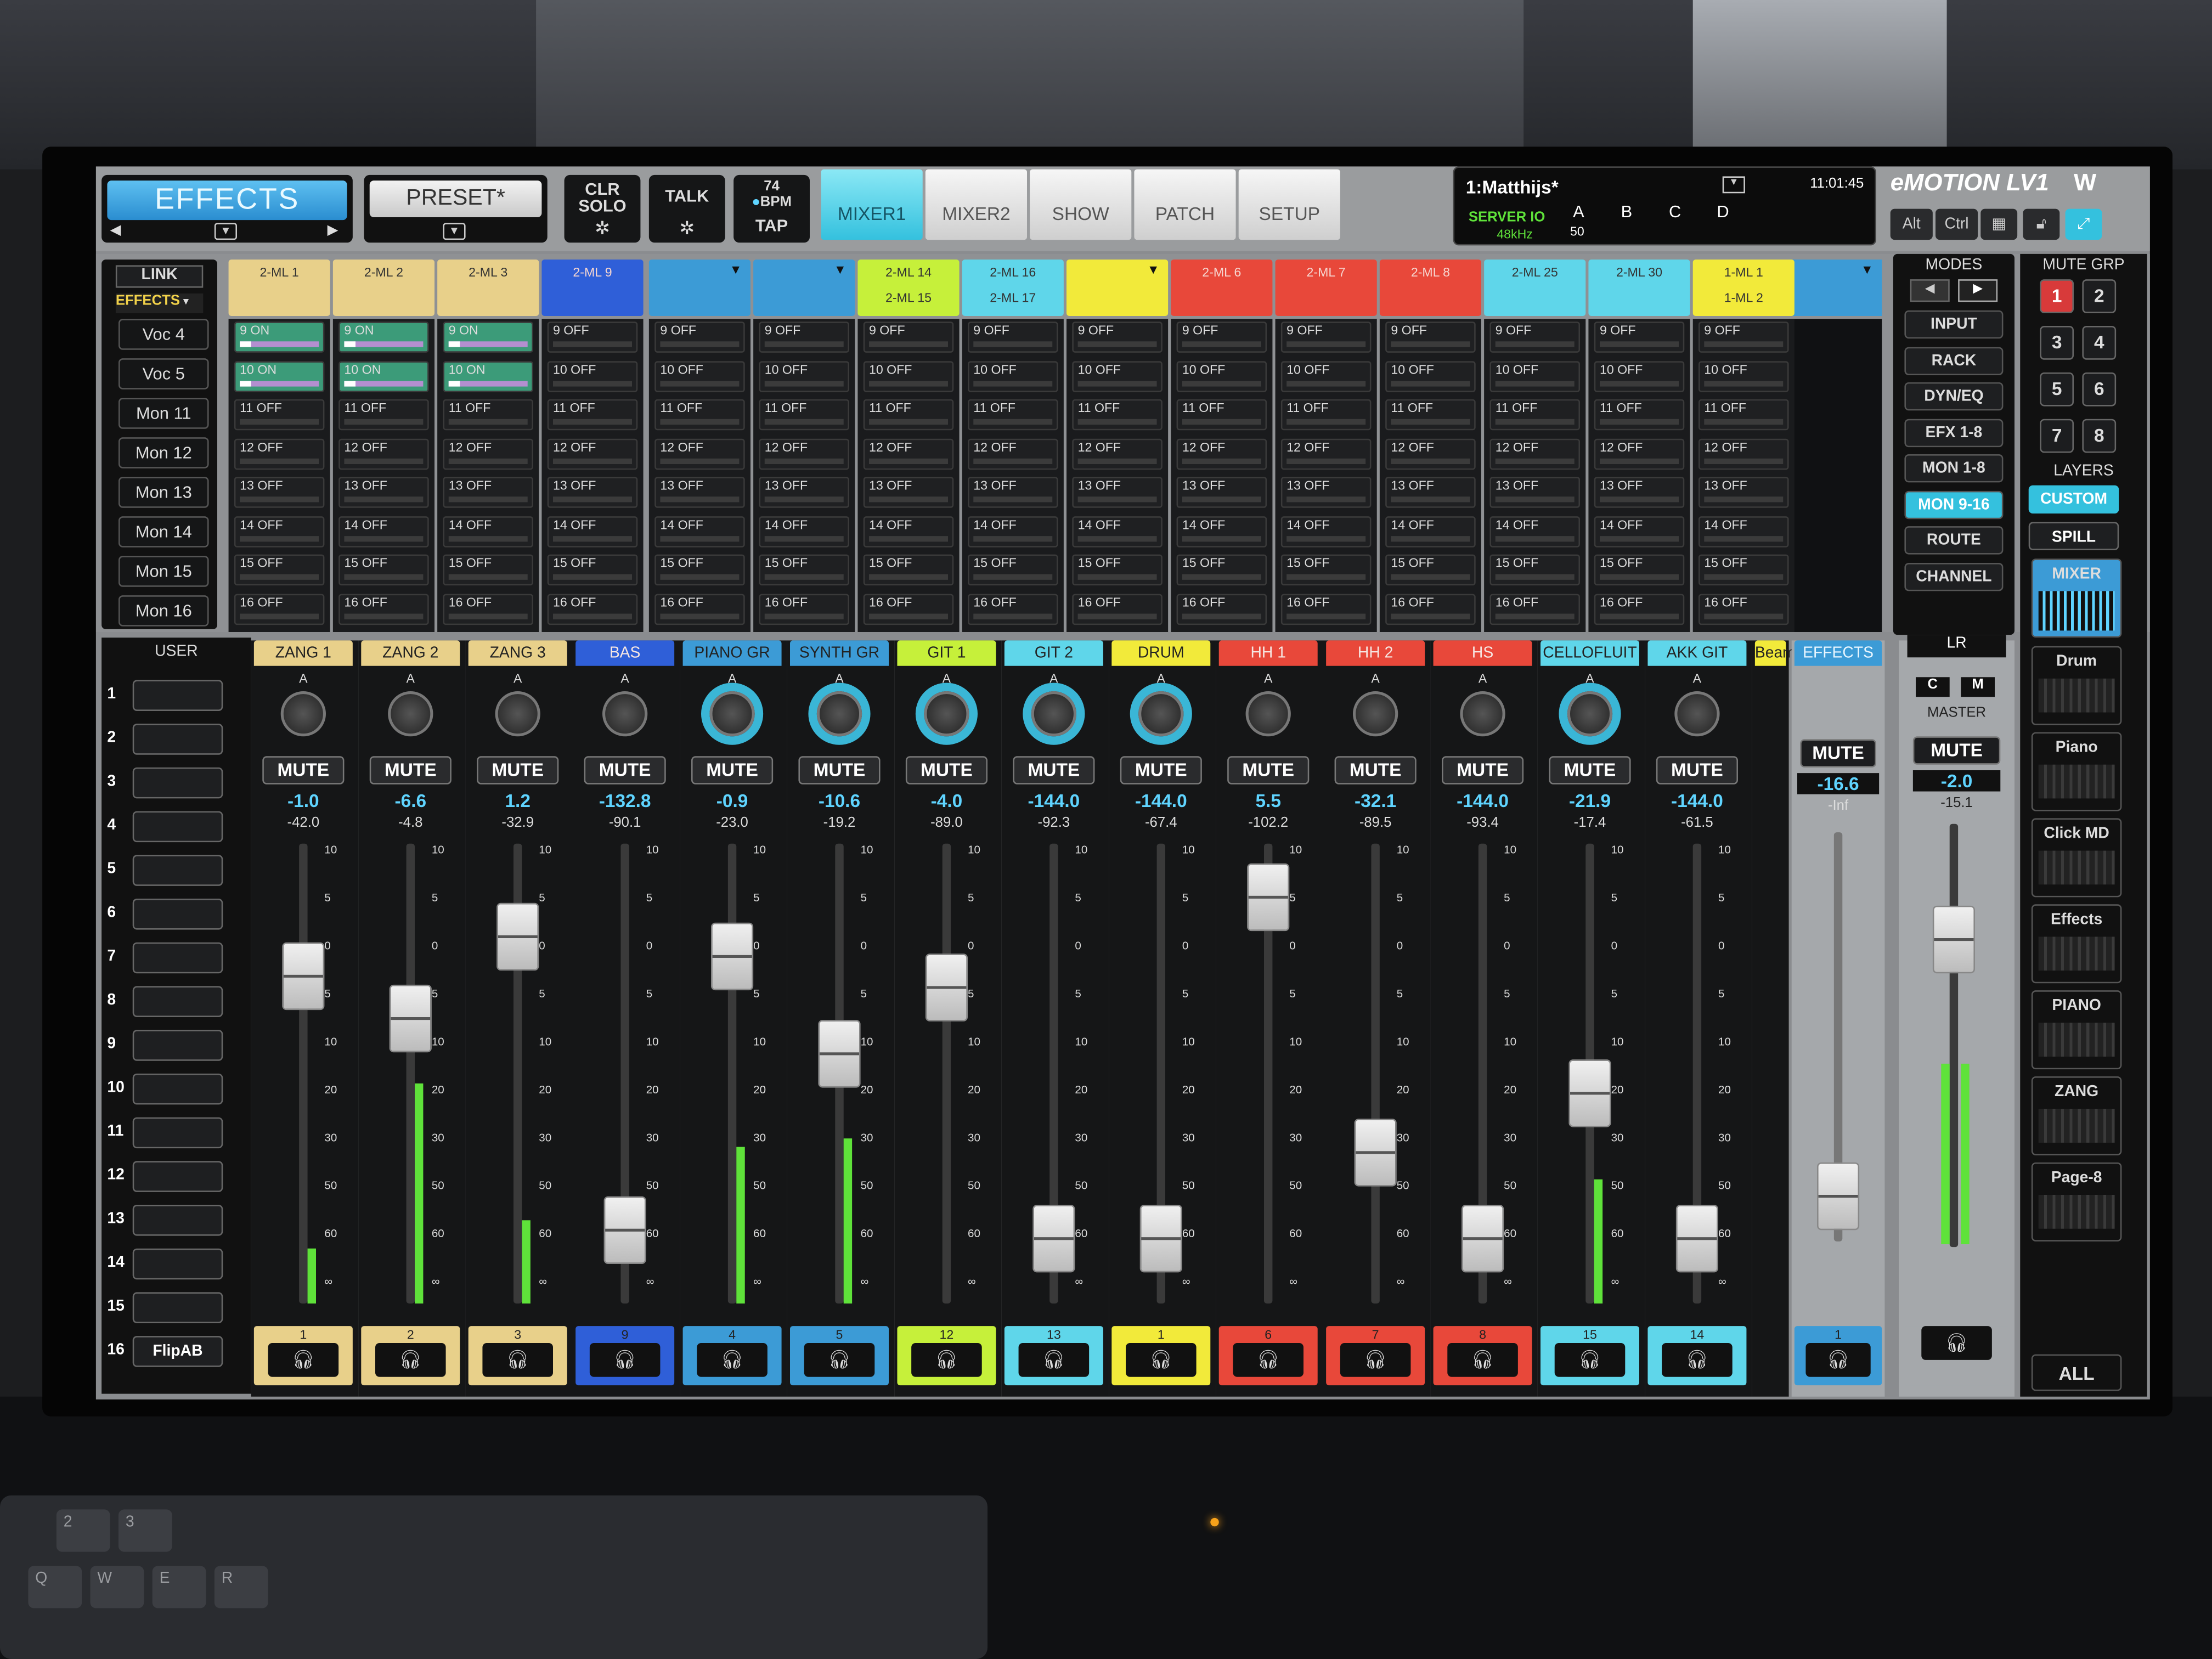 The height and width of the screenshot is (1659, 2212). I want to click on tab-patch: PATCH, so click(1185, 204).